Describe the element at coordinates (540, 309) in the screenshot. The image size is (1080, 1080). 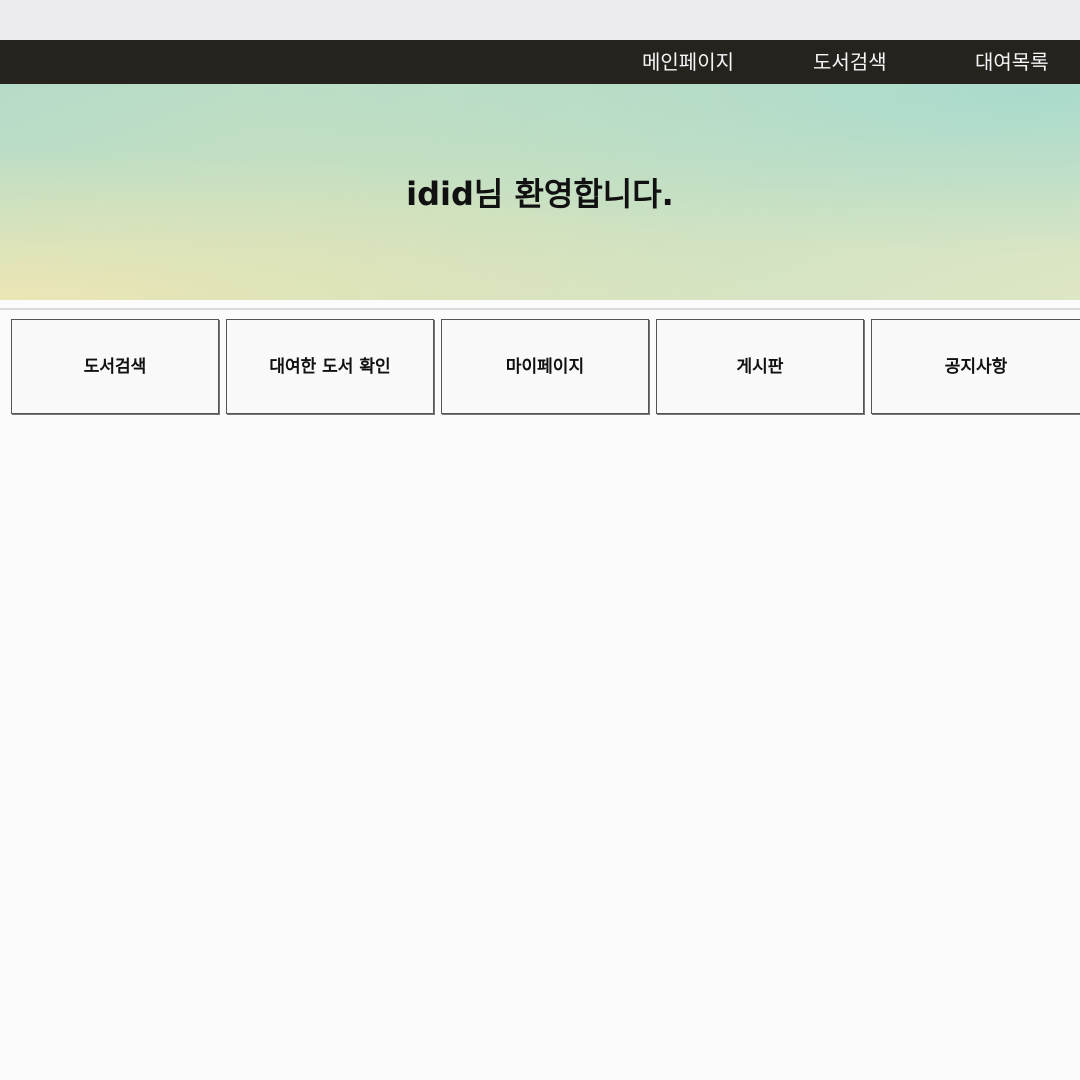
I see `divider` at that location.